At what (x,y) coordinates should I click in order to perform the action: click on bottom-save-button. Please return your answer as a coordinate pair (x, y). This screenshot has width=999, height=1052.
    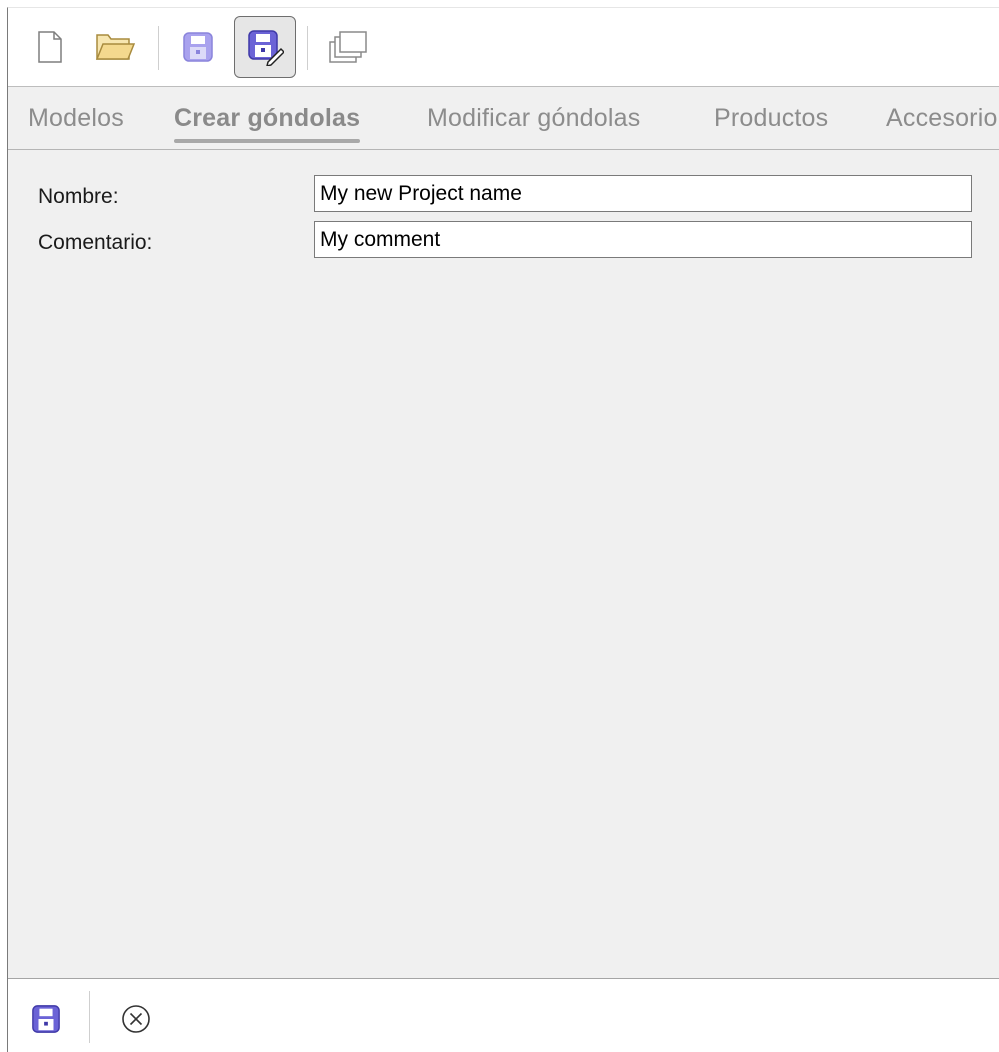
    Looking at the image, I should click on (46, 1019).